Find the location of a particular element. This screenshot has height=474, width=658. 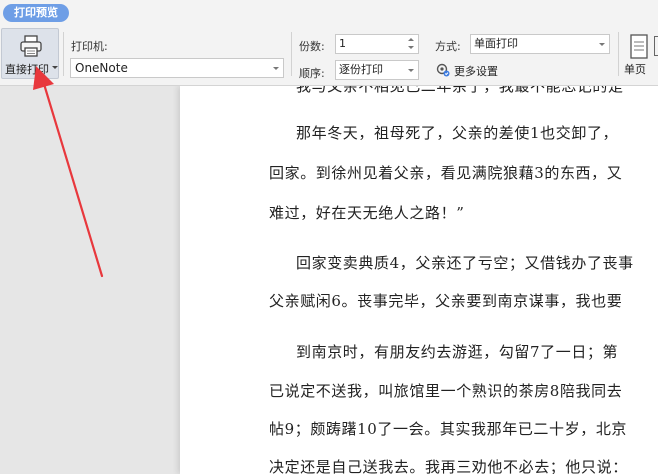

document-line: 到南京时，有朋友约去游逛，勾留7了一日；第 is located at coordinates (457, 352).